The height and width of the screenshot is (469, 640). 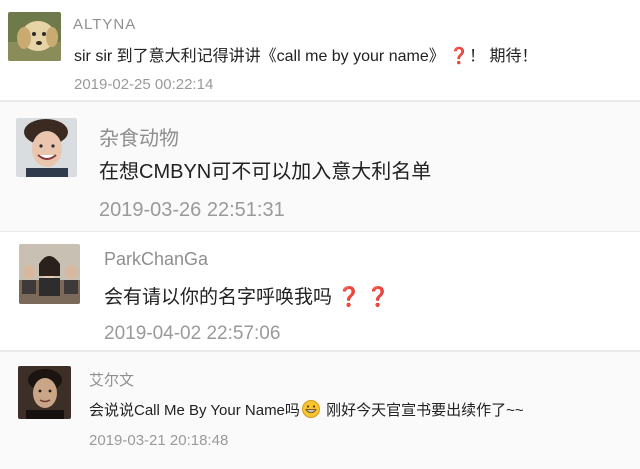 I want to click on timestamp: 2019-04-02 22:57:06, so click(x=192, y=333).